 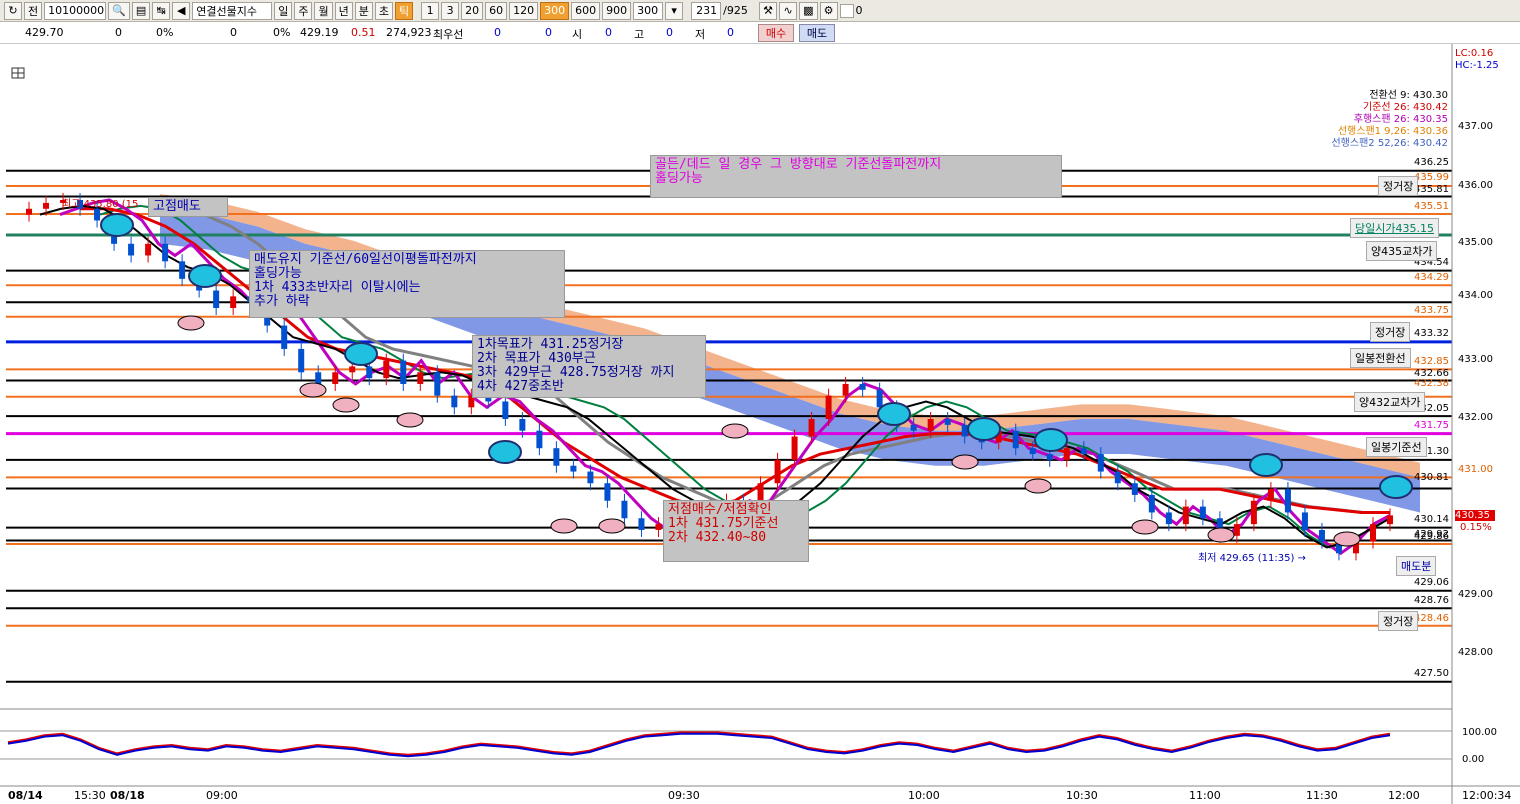 What do you see at coordinates (450, 10) in the screenshot?
I see `interval-3: 3` at bounding box center [450, 10].